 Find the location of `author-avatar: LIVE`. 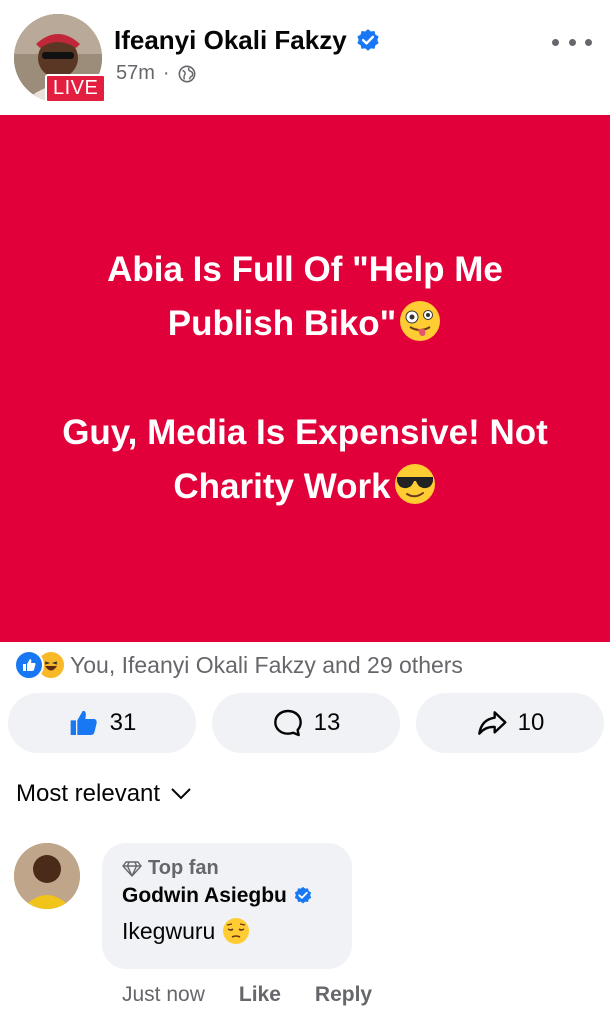

author-avatar: LIVE is located at coordinates (60, 58).